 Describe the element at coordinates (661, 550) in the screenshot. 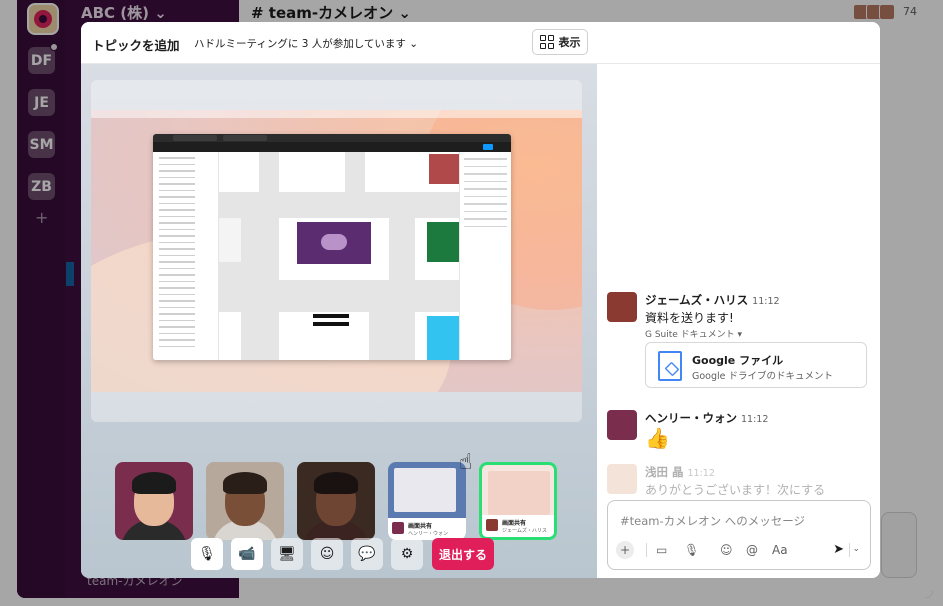

I see `video-clip-icon: ▭` at that location.